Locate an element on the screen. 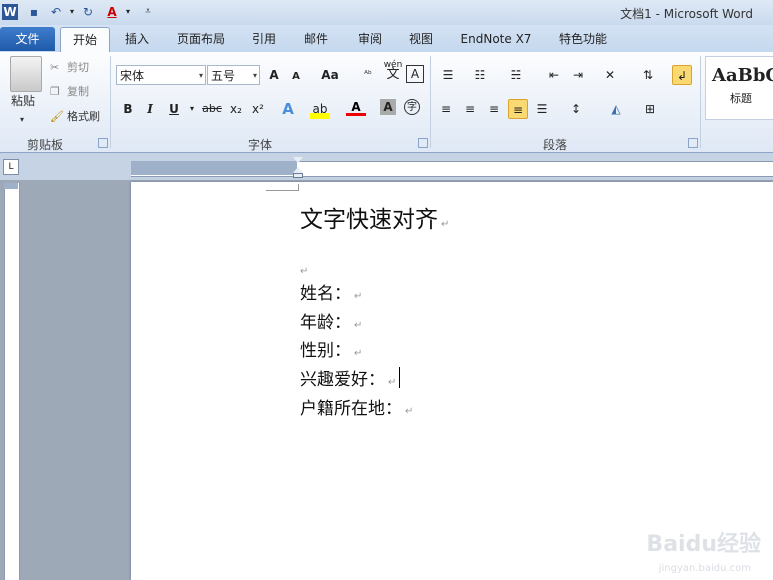  grow-font-button: A is located at coordinates (274, 75).